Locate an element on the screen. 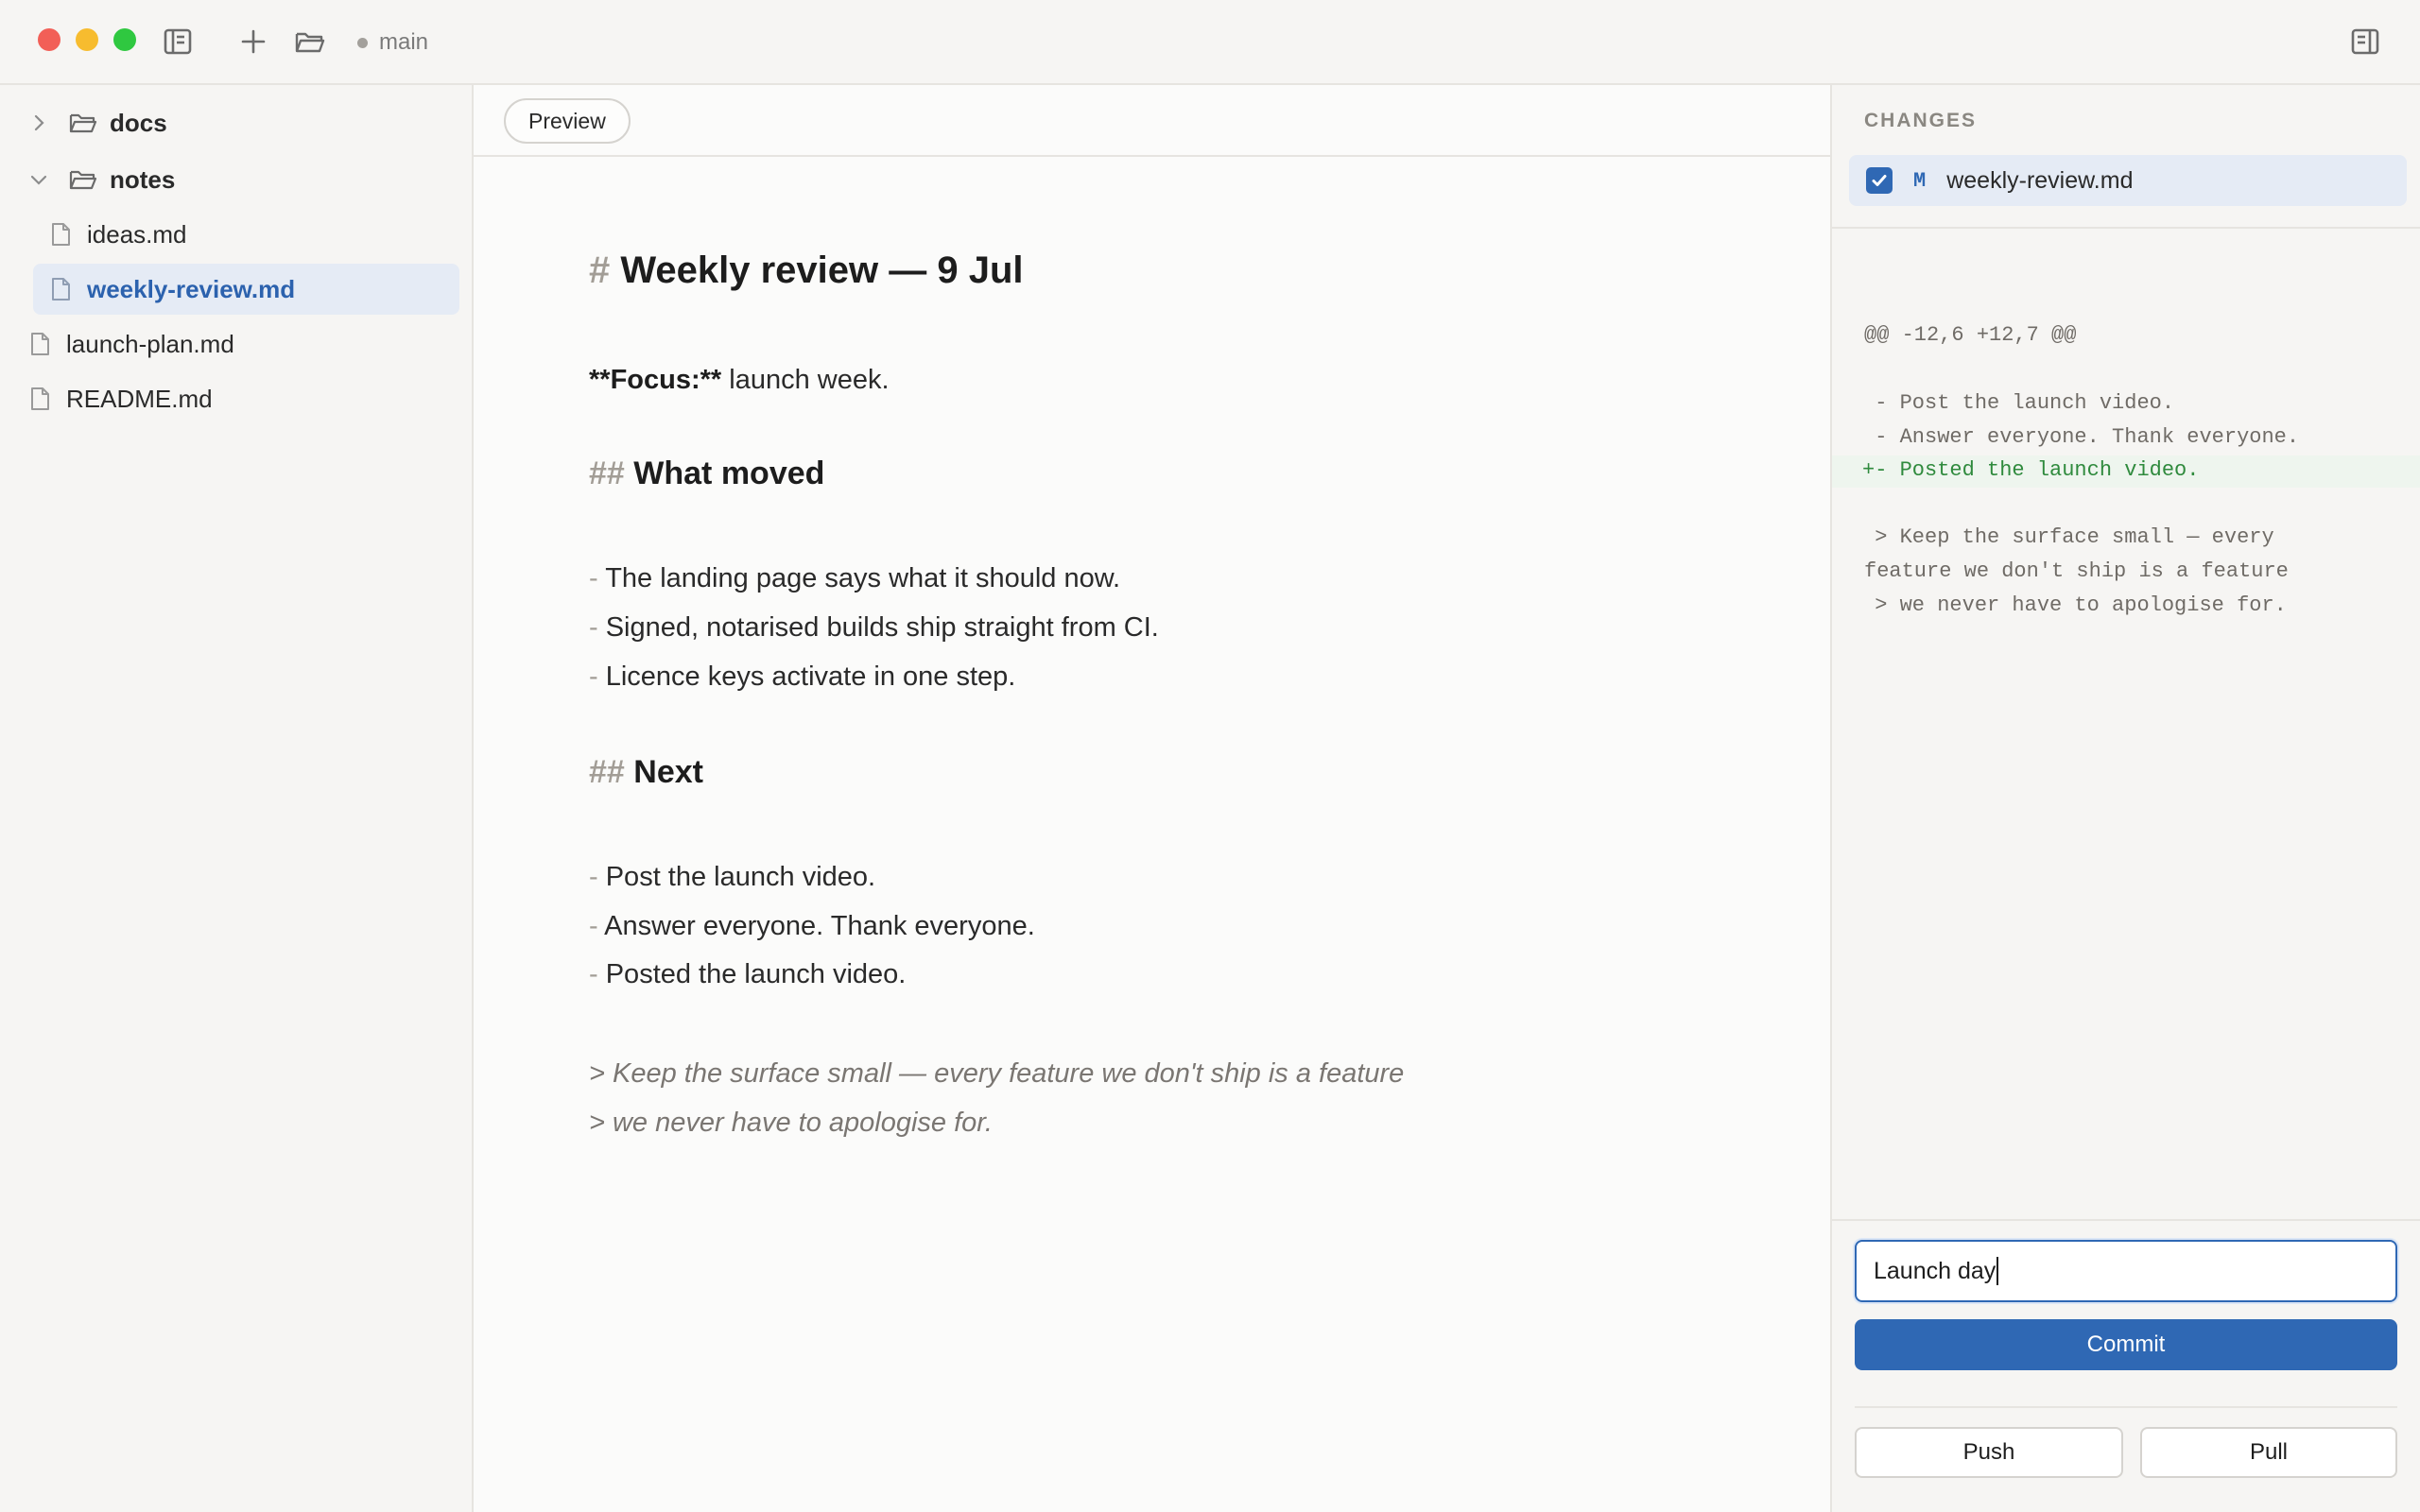 The height and width of the screenshot is (1512, 2420). heading-text: Next is located at coordinates (668, 772).